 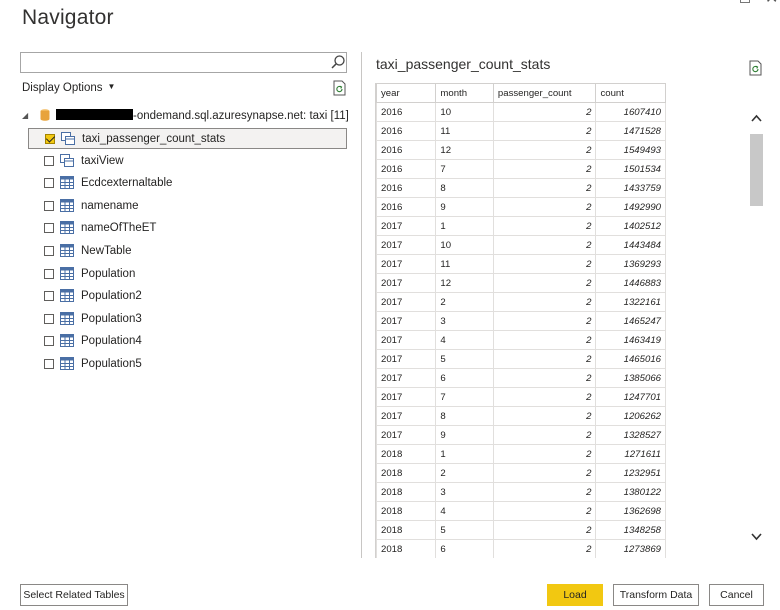 What do you see at coordinates (68, 17) in the screenshot?
I see `window-title: Navigator` at bounding box center [68, 17].